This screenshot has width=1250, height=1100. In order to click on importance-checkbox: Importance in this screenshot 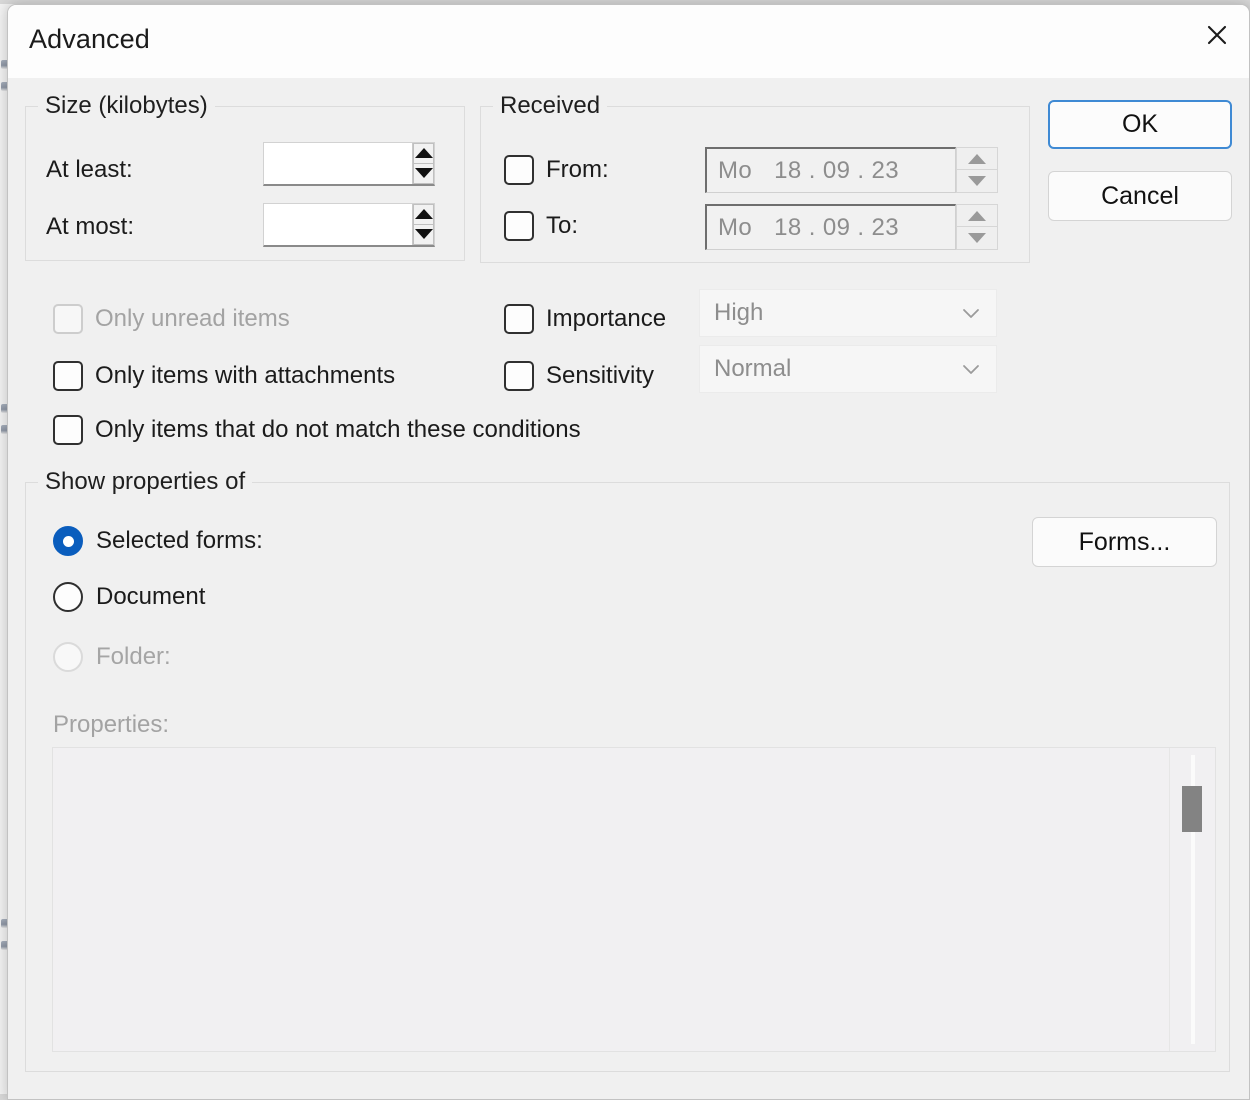, I will do `click(585, 319)`.